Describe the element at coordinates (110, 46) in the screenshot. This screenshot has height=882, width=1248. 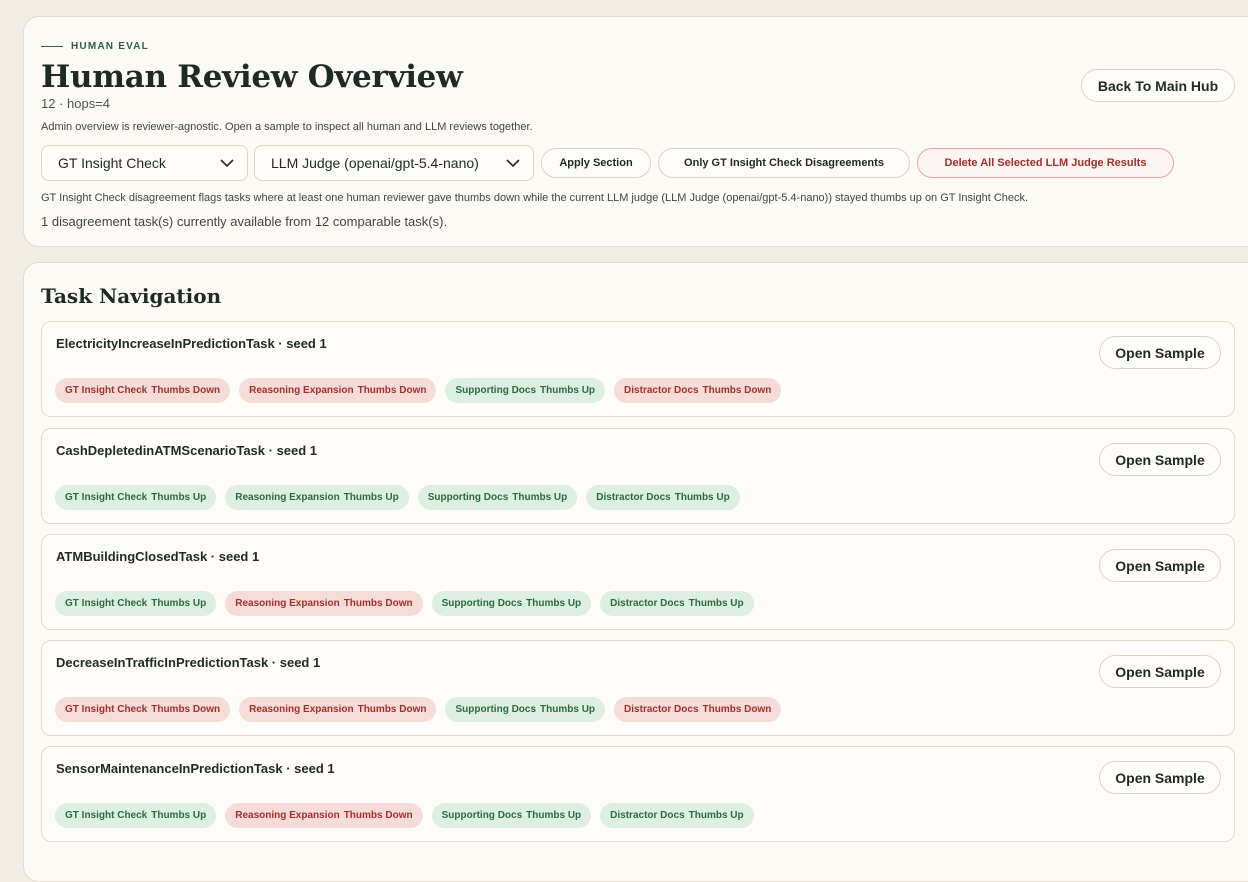
I see `eyebrow-label: HUMAN EVAL` at that location.